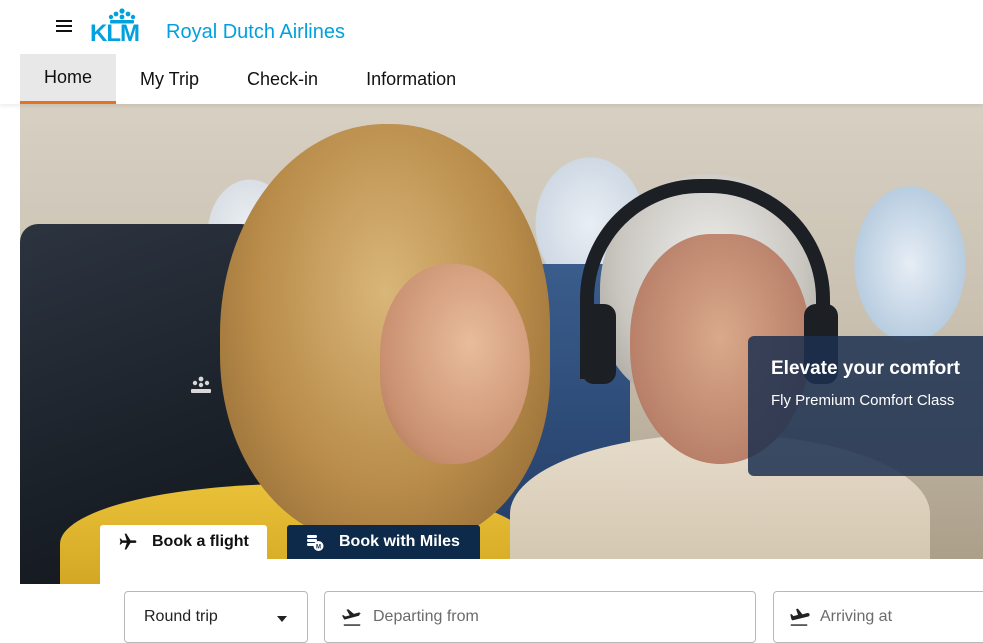 Image resolution: width=983 pixels, height=643 pixels. Describe the element at coordinates (599, 344) in the screenshot. I see `headphone-left-cup` at that location.